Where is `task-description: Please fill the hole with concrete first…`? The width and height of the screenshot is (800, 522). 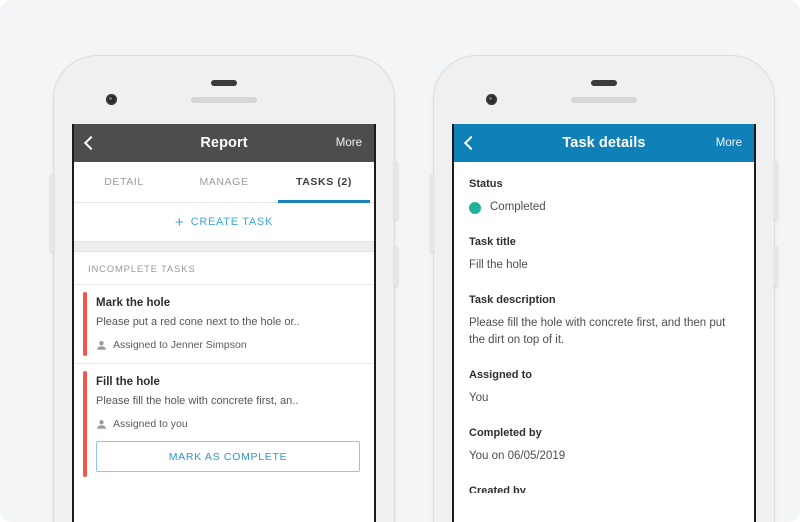 task-description: Please fill the hole with concrete first… is located at coordinates (197, 401).